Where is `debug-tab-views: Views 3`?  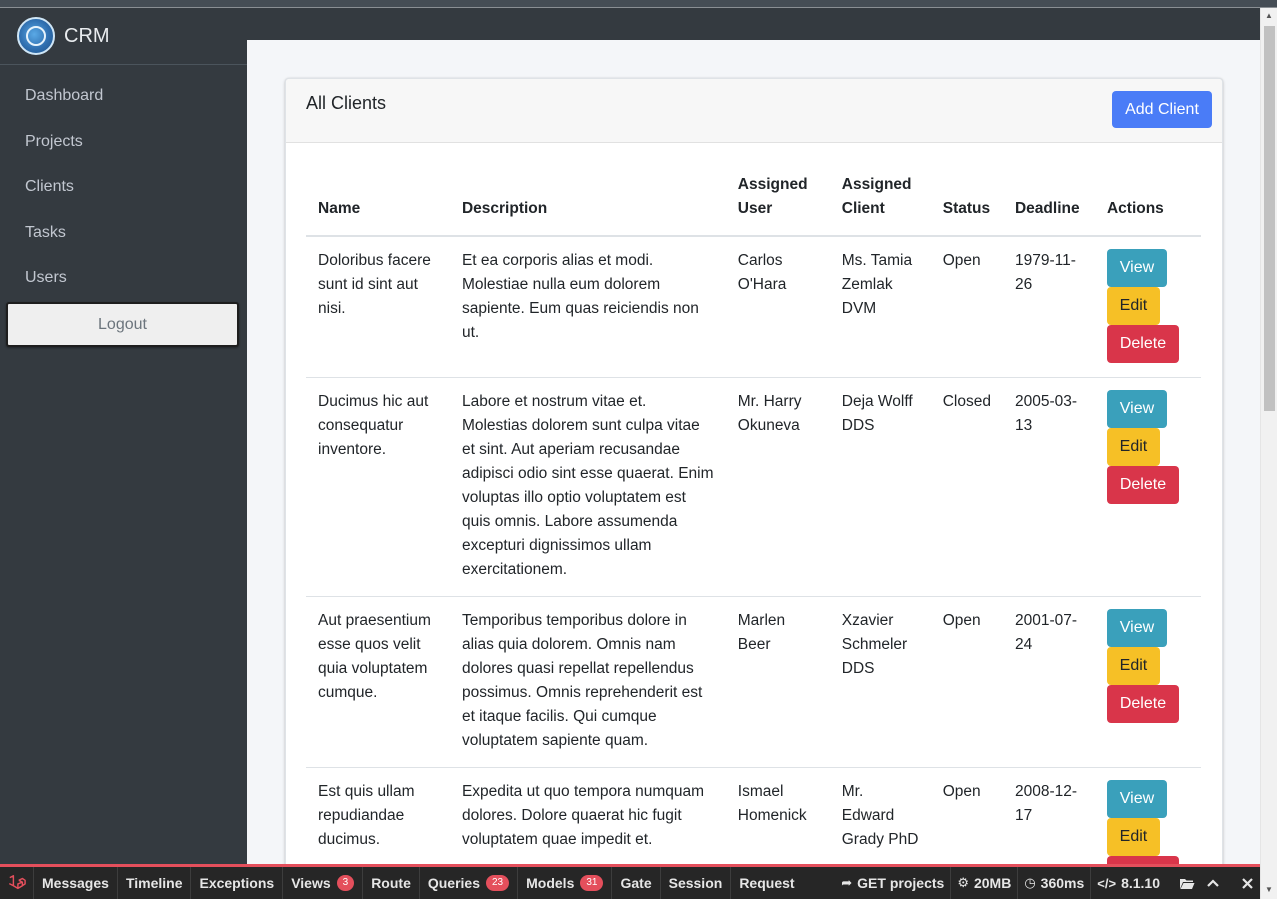 debug-tab-views: Views 3 is located at coordinates (323, 883).